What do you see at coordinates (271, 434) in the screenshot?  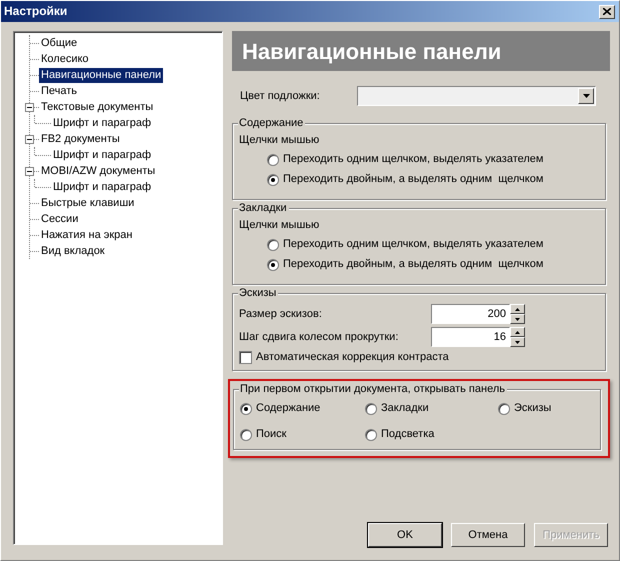 I see `radio-label: Поиск` at bounding box center [271, 434].